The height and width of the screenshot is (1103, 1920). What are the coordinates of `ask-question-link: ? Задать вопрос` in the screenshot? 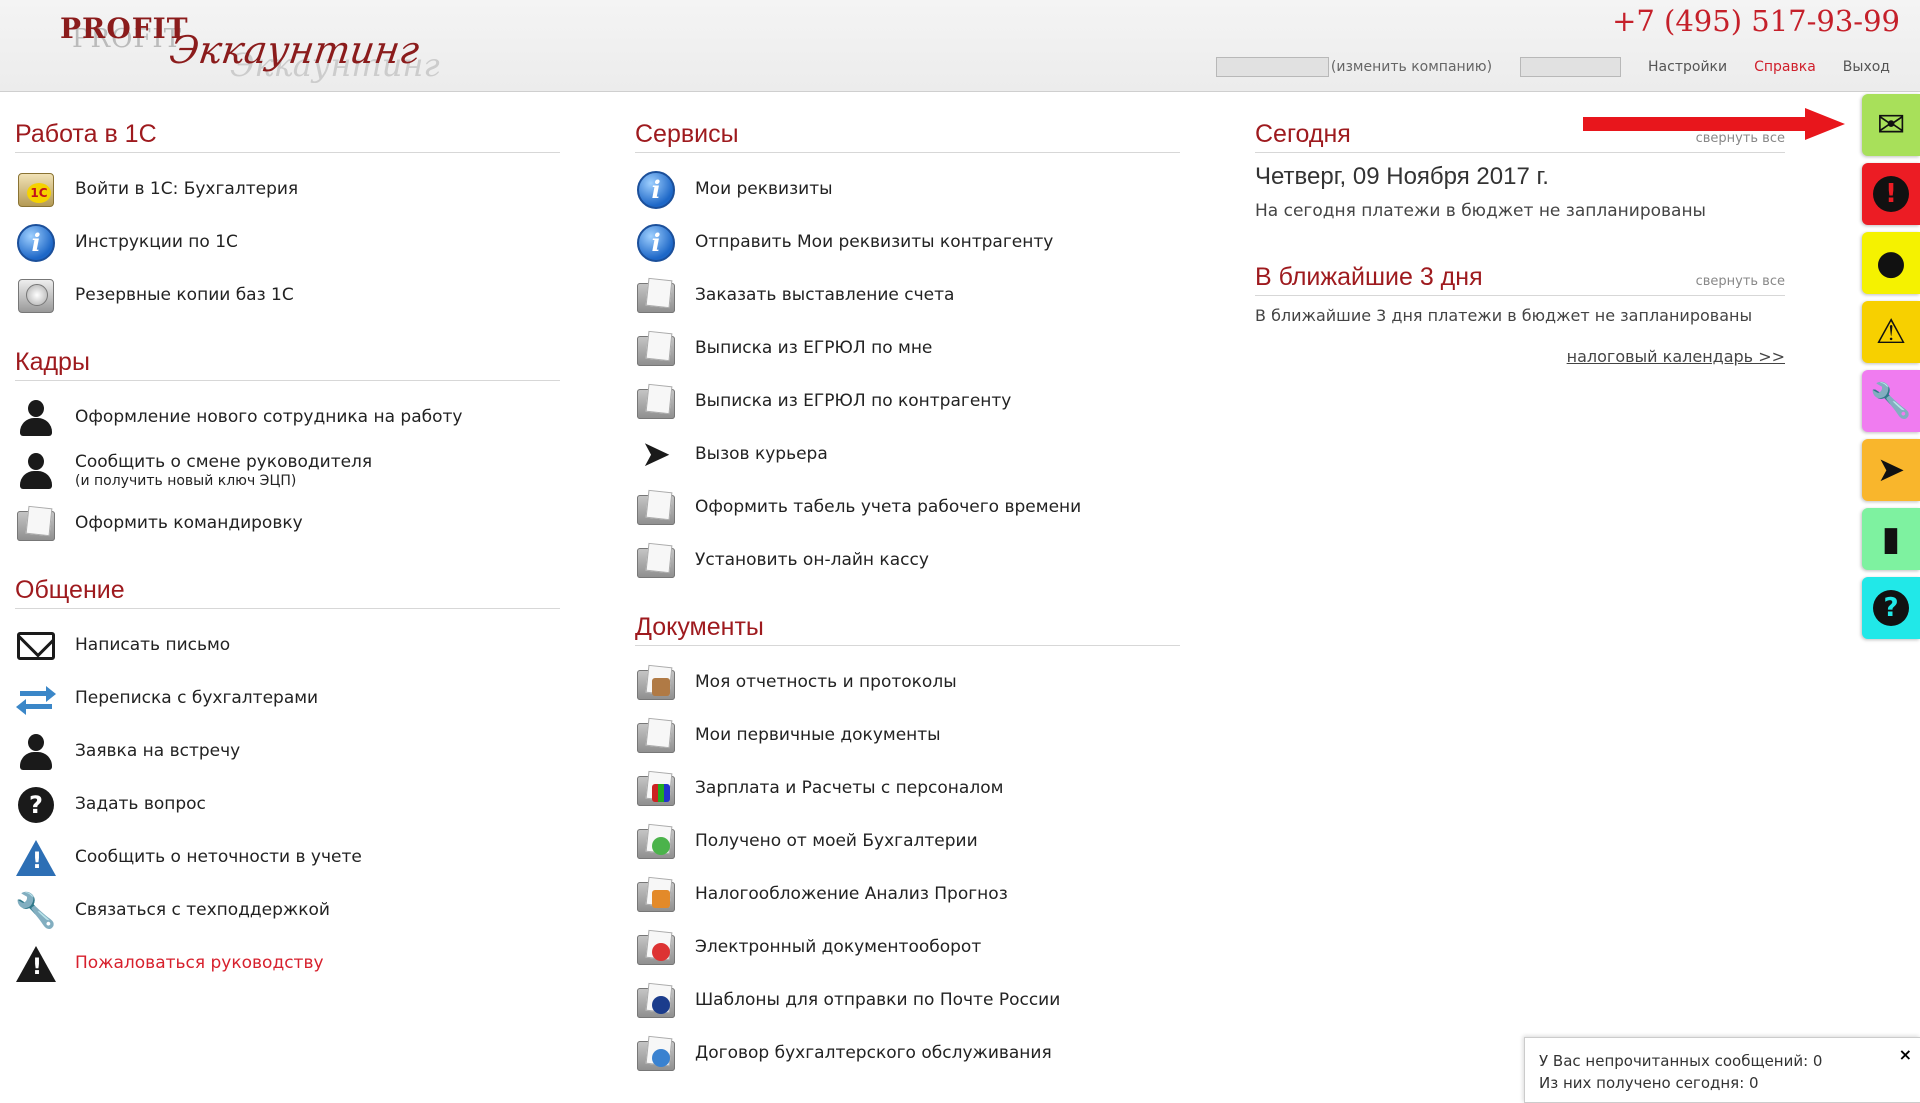 It's located at (287, 804).